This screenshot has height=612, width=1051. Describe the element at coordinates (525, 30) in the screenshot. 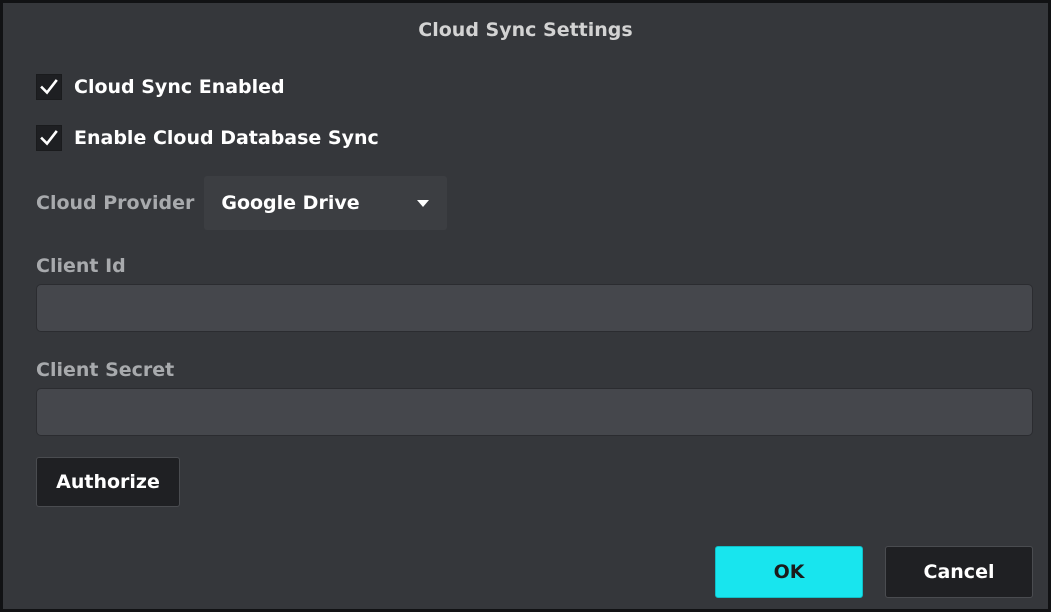

I see `dialog-title: Cloud Sync Settings` at that location.